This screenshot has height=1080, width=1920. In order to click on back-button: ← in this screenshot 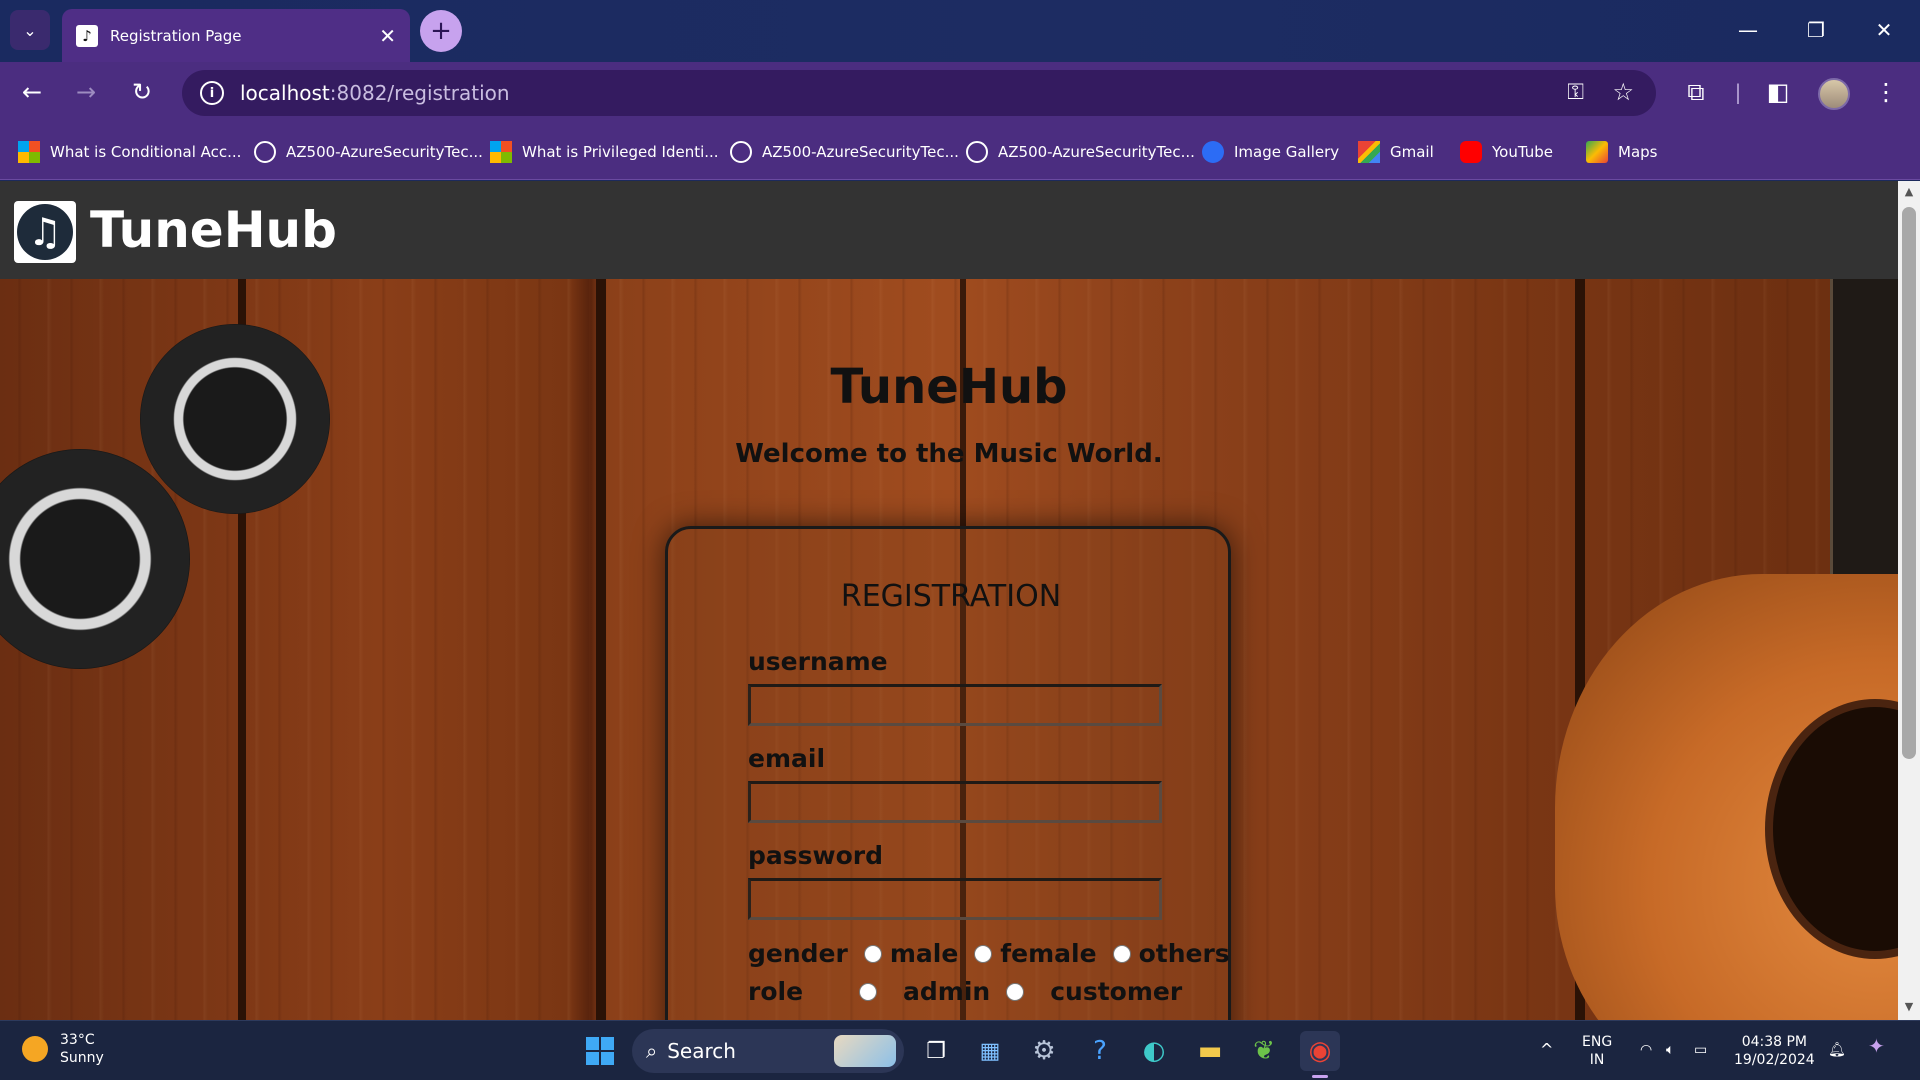, I will do `click(32, 92)`.